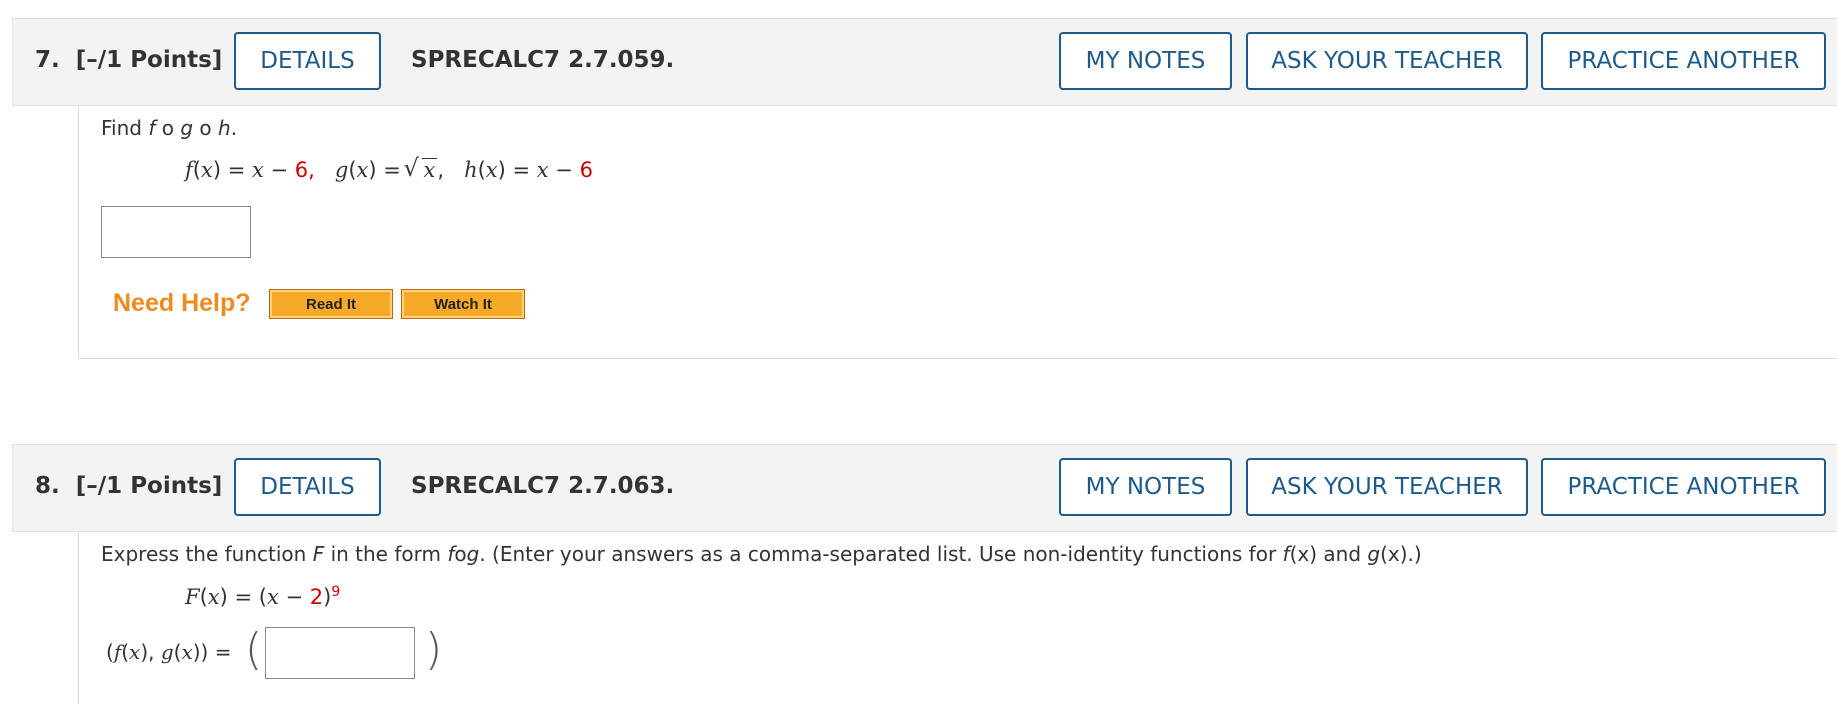  What do you see at coordinates (254, 649) in the screenshot?
I see `open-paren: (` at bounding box center [254, 649].